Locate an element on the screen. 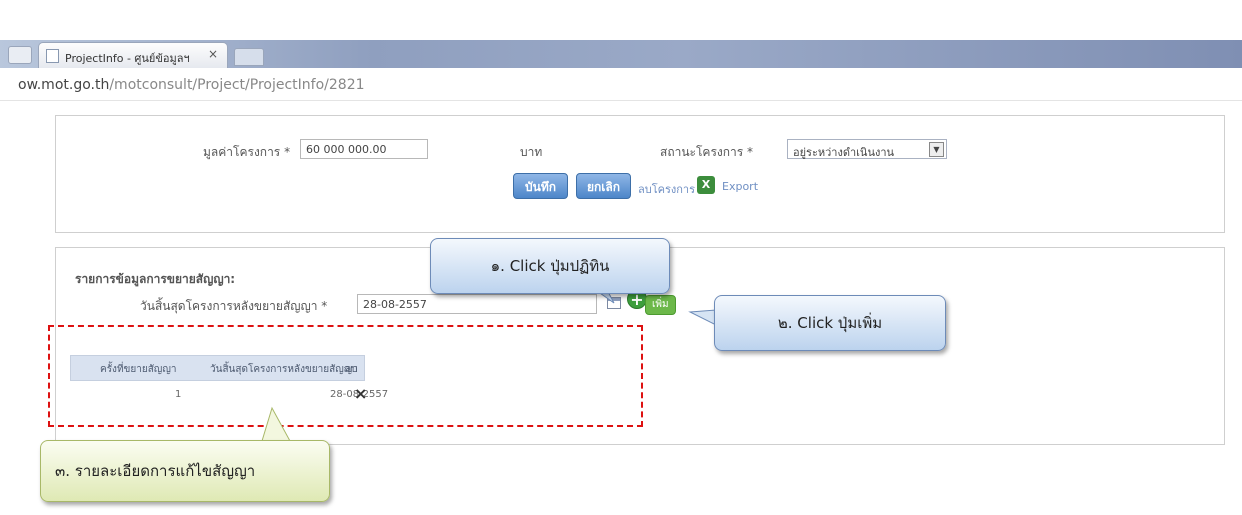 This screenshot has height=515, width=1242. browser-tab: ProjectInfo - ศูนย์ข้อมูลฯ × is located at coordinates (133, 55).